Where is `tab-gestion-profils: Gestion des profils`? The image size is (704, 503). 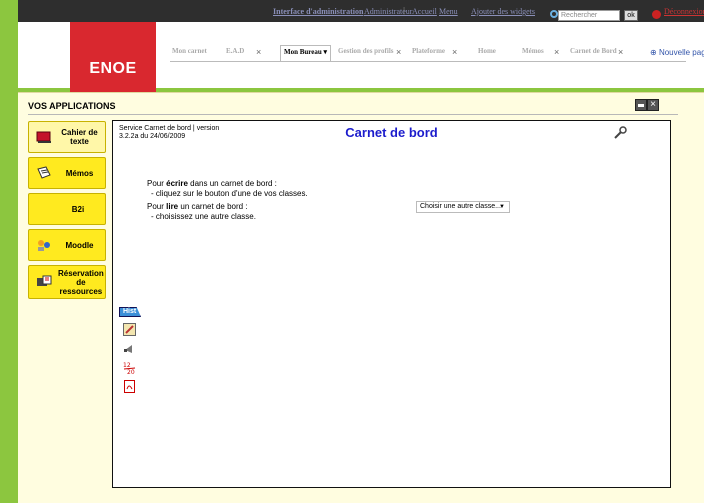 tab-gestion-profils: Gestion des profils is located at coordinates (366, 54).